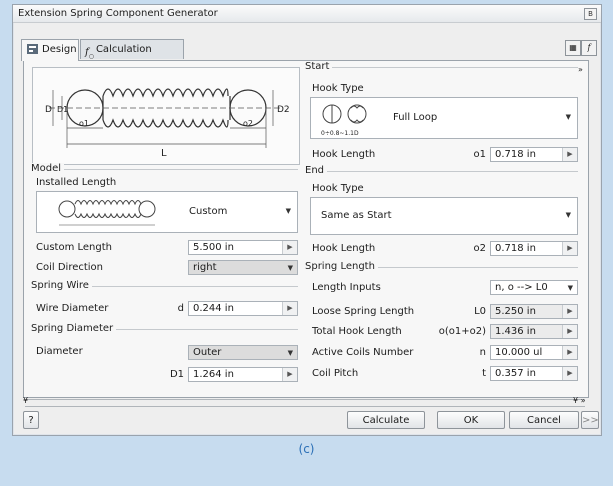 This screenshot has width=613, height=486. Describe the element at coordinates (444, 118) in the screenshot. I see `start-hook-type-dropdown: 0÷0.8~1.1D Full Loop ▼` at that location.